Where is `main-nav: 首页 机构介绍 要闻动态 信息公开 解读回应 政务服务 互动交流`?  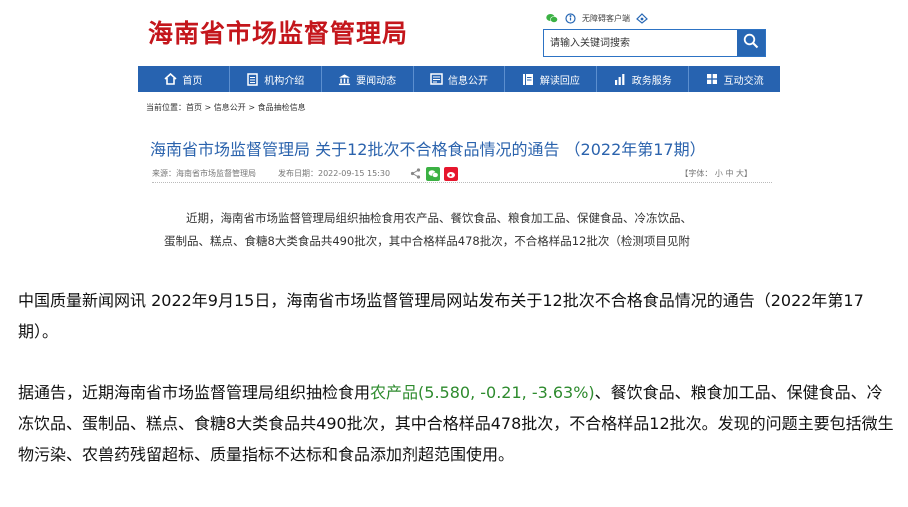 main-nav: 首页 机构介绍 要闻动态 信息公开 解读回应 政务服务 互动交流 is located at coordinates (459, 79).